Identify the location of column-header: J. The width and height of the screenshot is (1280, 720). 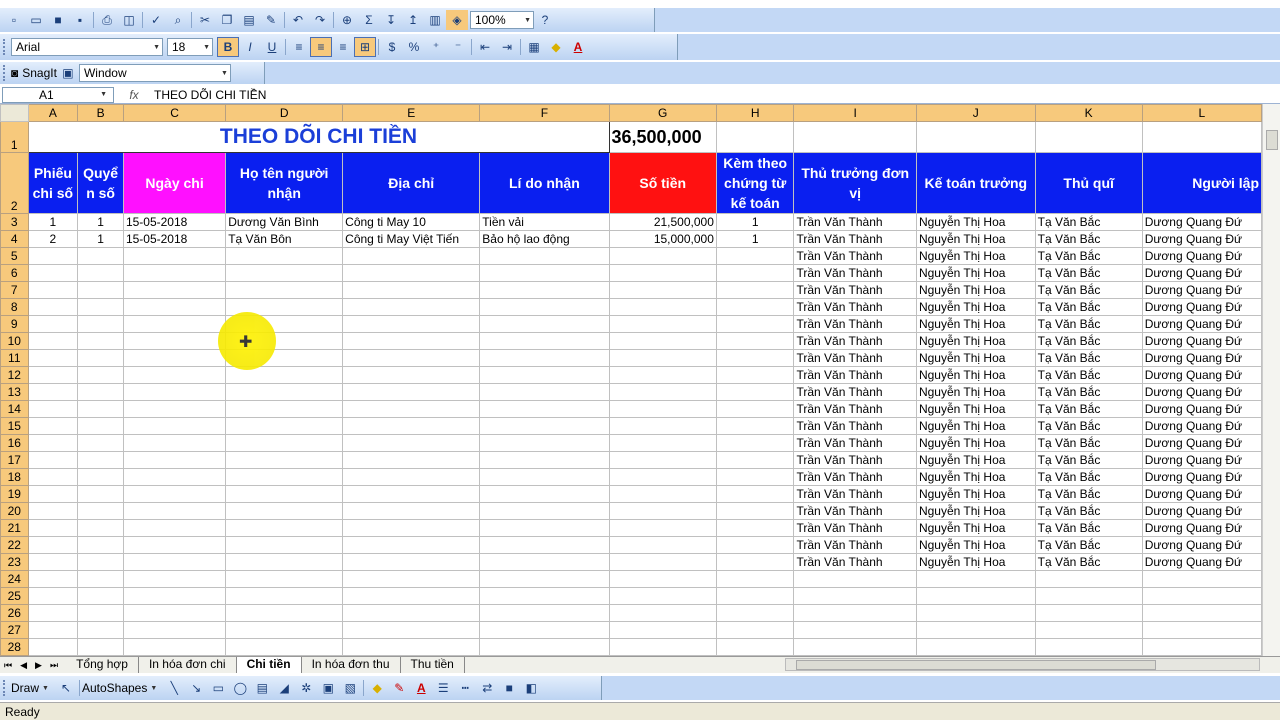
(975, 113).